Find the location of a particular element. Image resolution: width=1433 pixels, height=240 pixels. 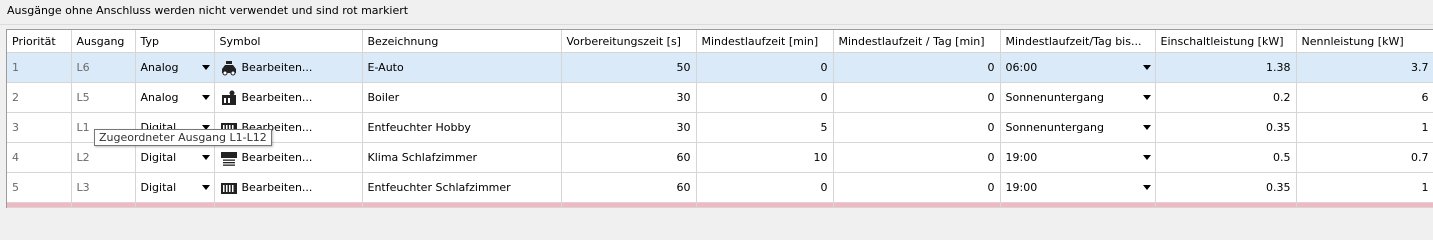

cell-nennleistung: 0.7 is located at coordinates (1364, 157).